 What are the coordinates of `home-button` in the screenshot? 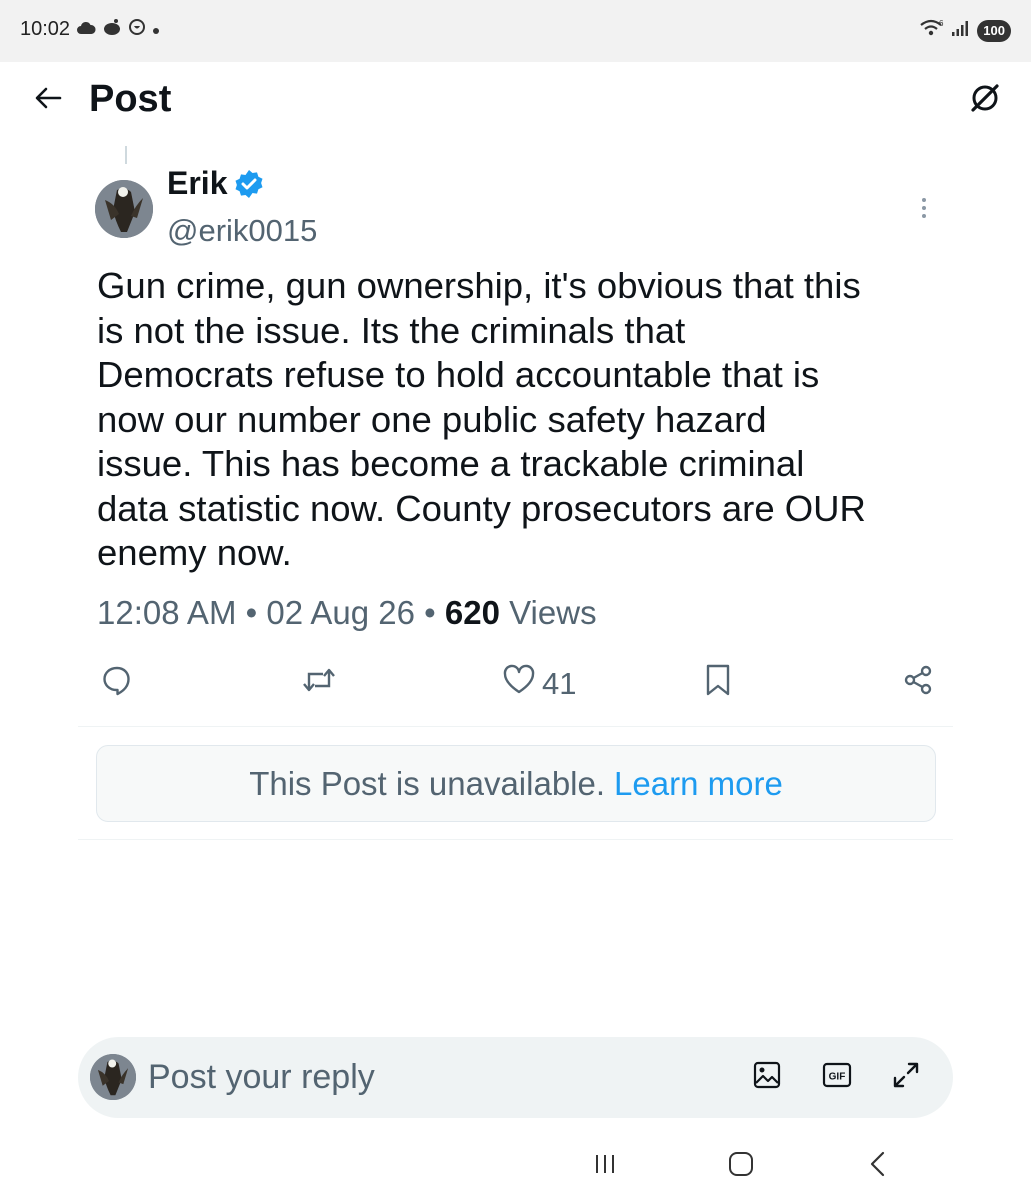 It's located at (741, 1166).